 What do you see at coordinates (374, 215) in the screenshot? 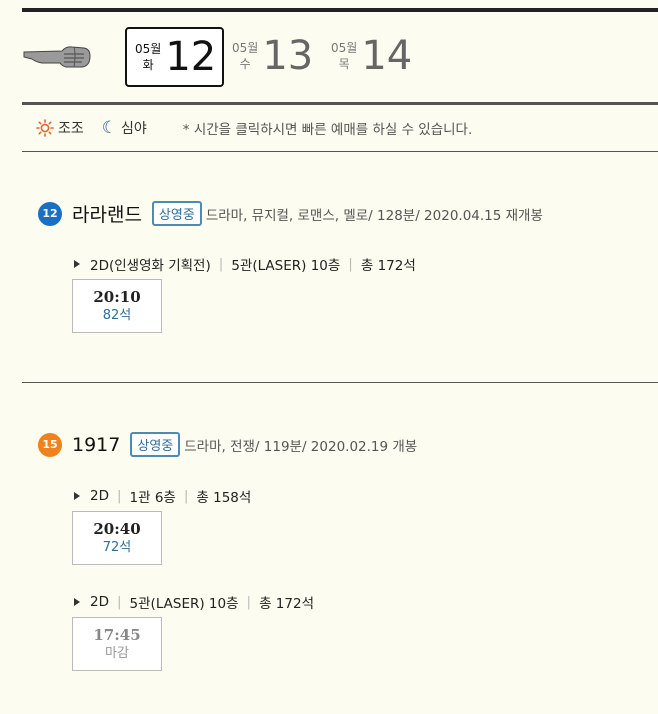
I see `movie-meta: 드라마, 뮤지컬, 로맨스, 멜로/ 128분/ 2020.04.15 재개봉` at bounding box center [374, 215].